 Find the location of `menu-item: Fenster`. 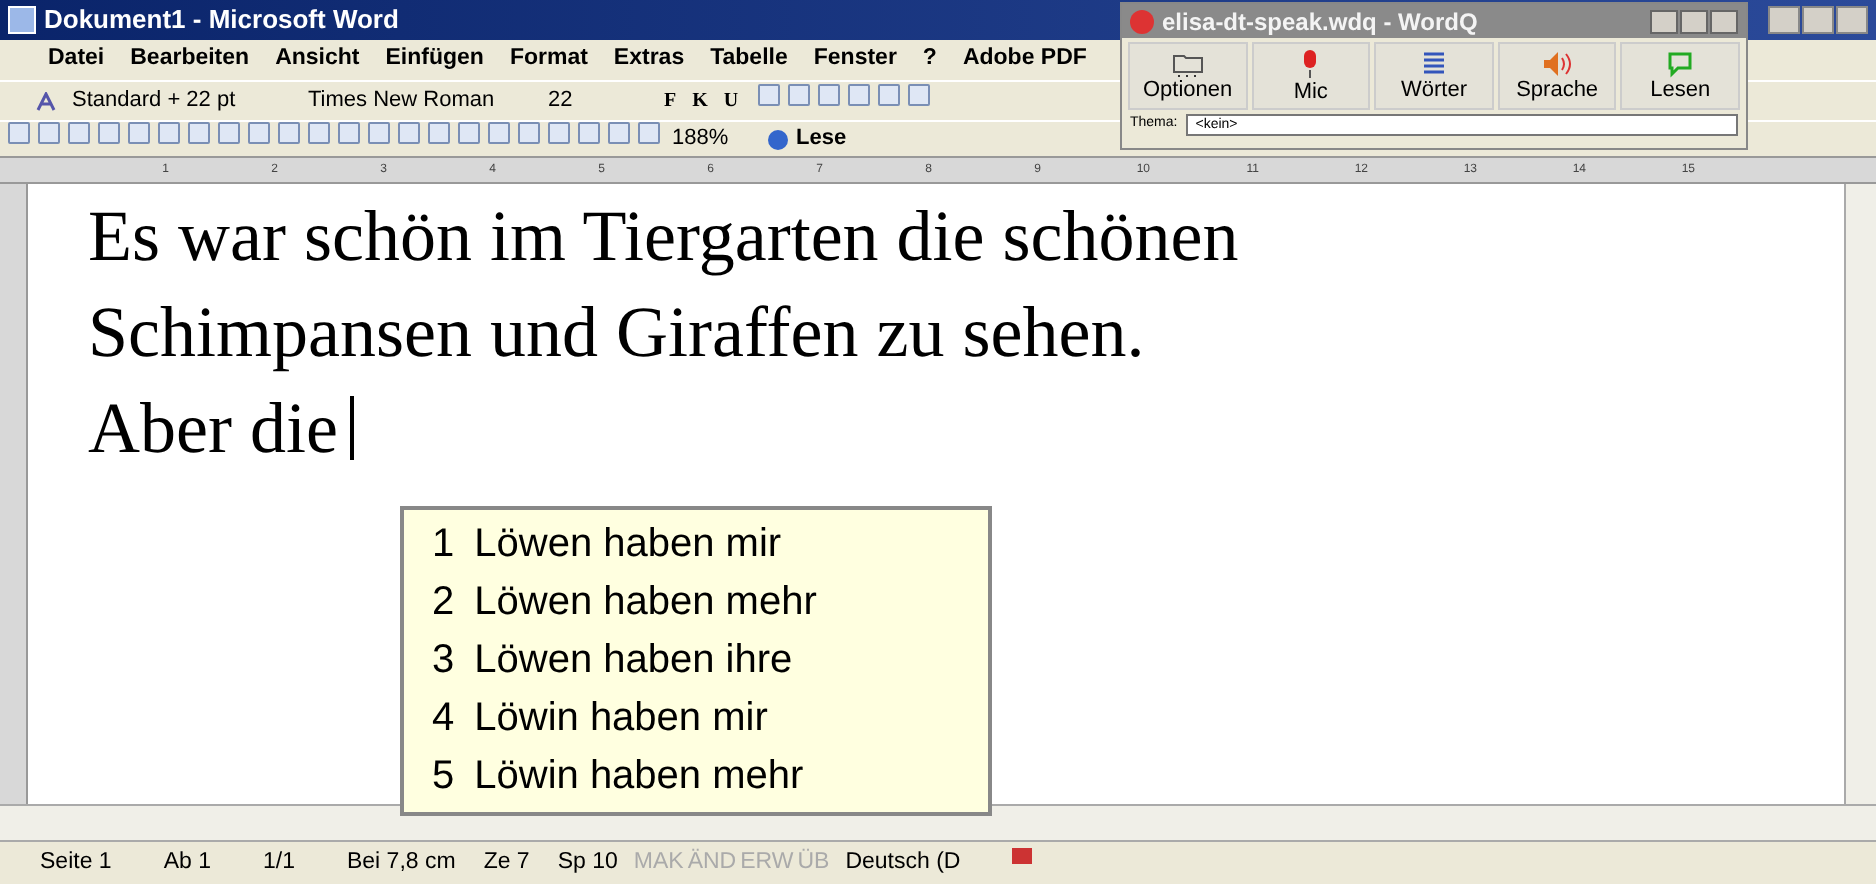

menu-item: Fenster is located at coordinates (855, 60).